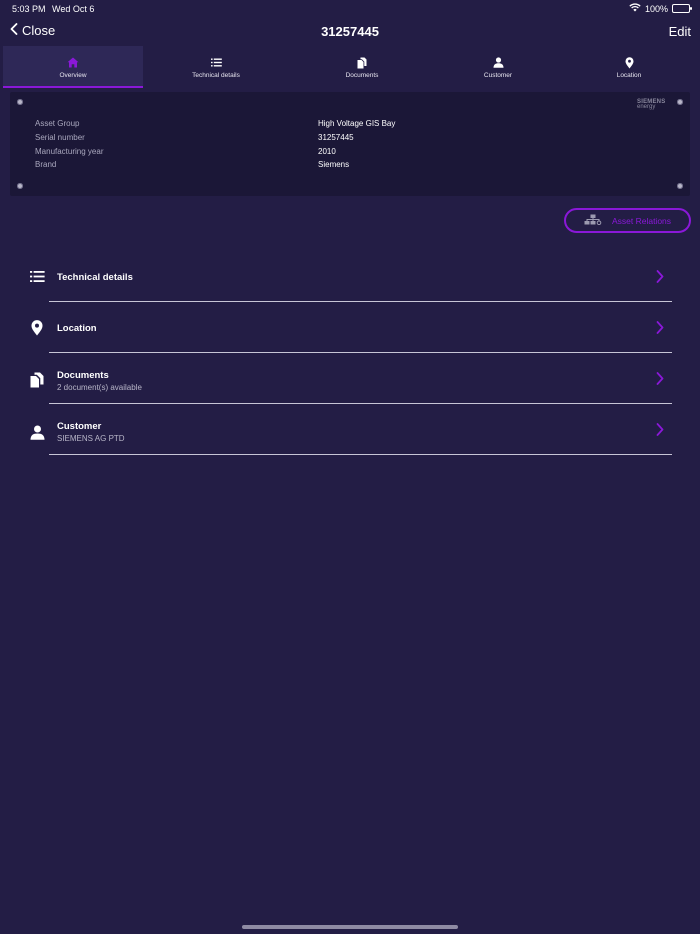  What do you see at coordinates (327, 151) in the screenshot?
I see `info-value: 2010` at bounding box center [327, 151].